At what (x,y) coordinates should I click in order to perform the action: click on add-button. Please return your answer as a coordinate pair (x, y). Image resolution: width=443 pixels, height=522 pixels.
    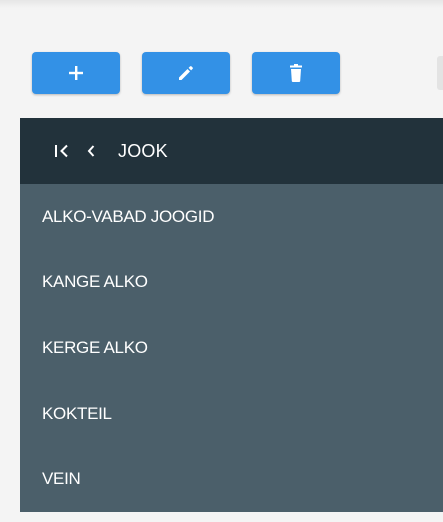
    Looking at the image, I should click on (76, 73).